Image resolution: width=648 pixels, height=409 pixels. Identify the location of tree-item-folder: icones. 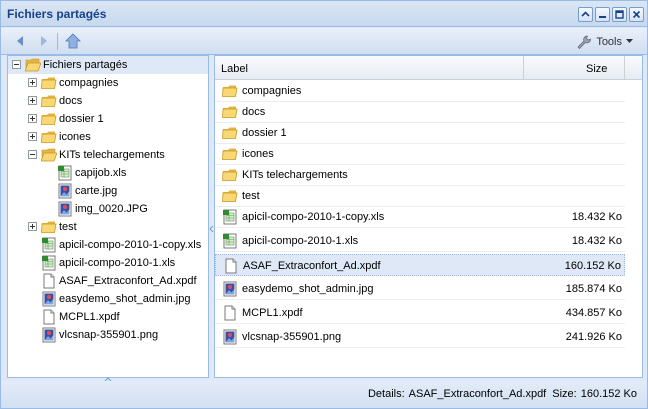
(108, 137).